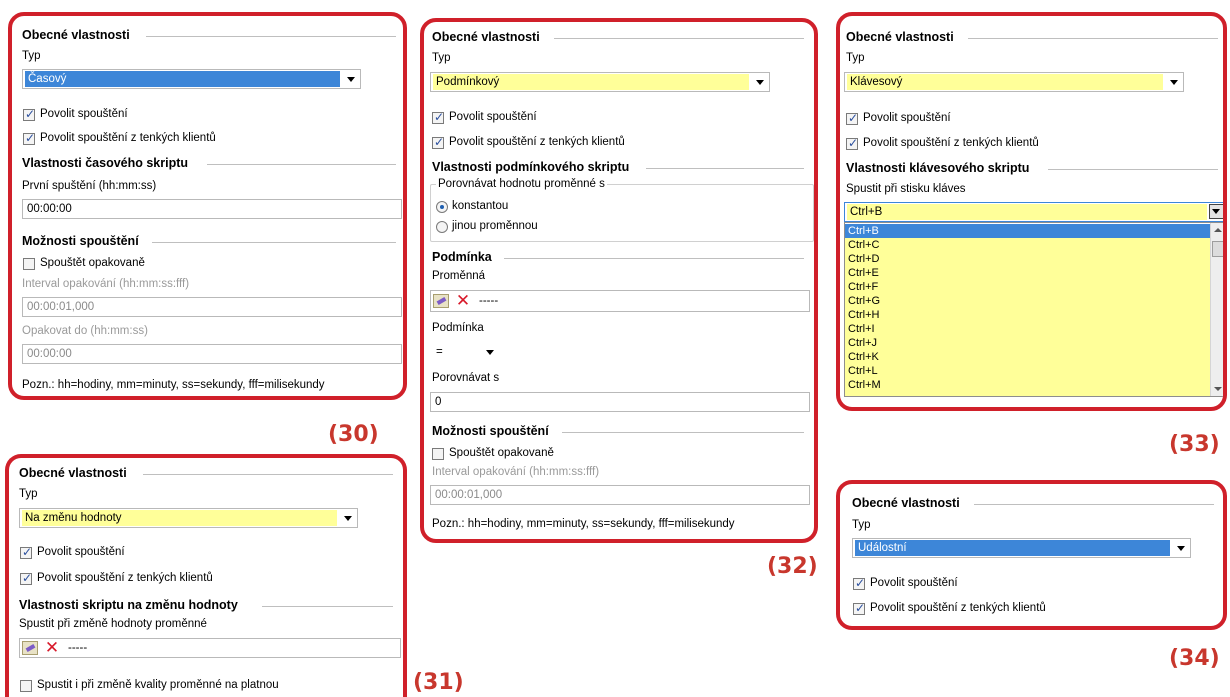  Describe the element at coordinates (792, 566) in the screenshot. I see `figure-tag-32: (32)` at that location.